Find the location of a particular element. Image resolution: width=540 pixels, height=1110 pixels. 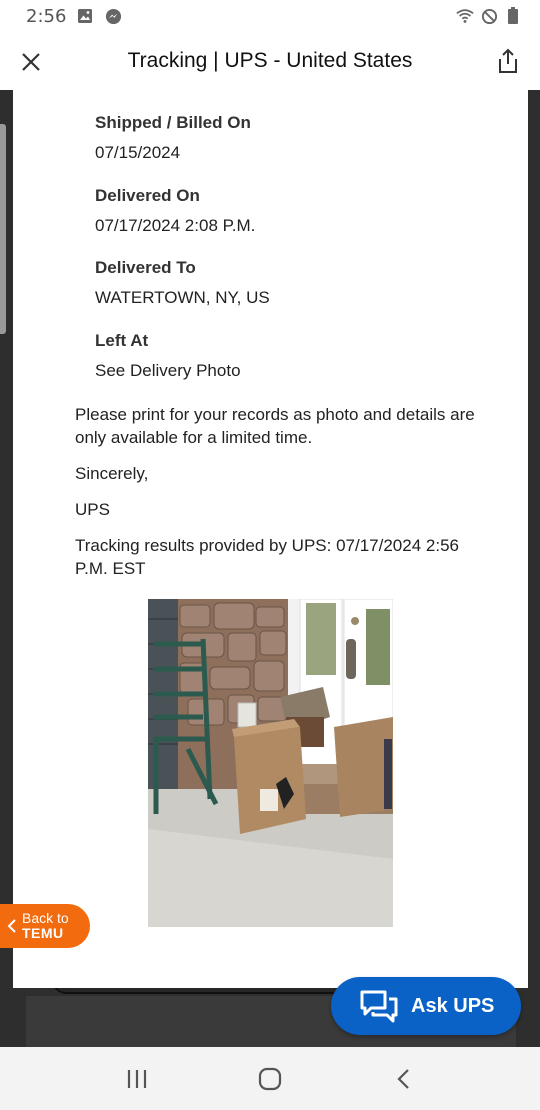

wifi-icon is located at coordinates (465, 16).